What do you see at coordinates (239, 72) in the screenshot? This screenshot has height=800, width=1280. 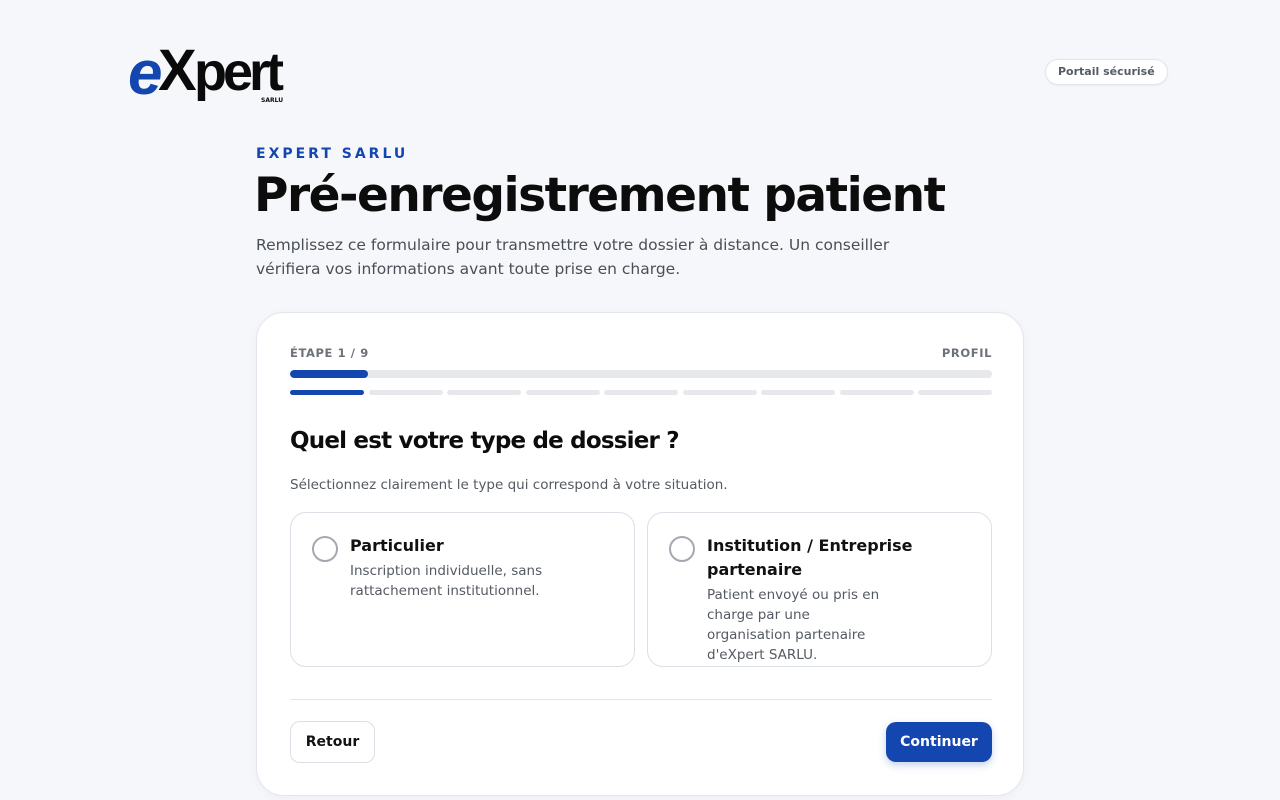 I see `svg-text: pert` at bounding box center [239, 72].